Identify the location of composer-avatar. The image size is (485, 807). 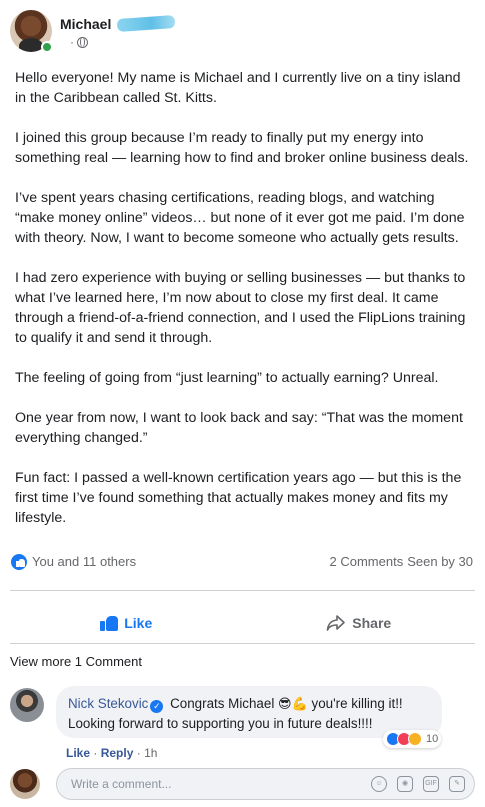
(25, 784).